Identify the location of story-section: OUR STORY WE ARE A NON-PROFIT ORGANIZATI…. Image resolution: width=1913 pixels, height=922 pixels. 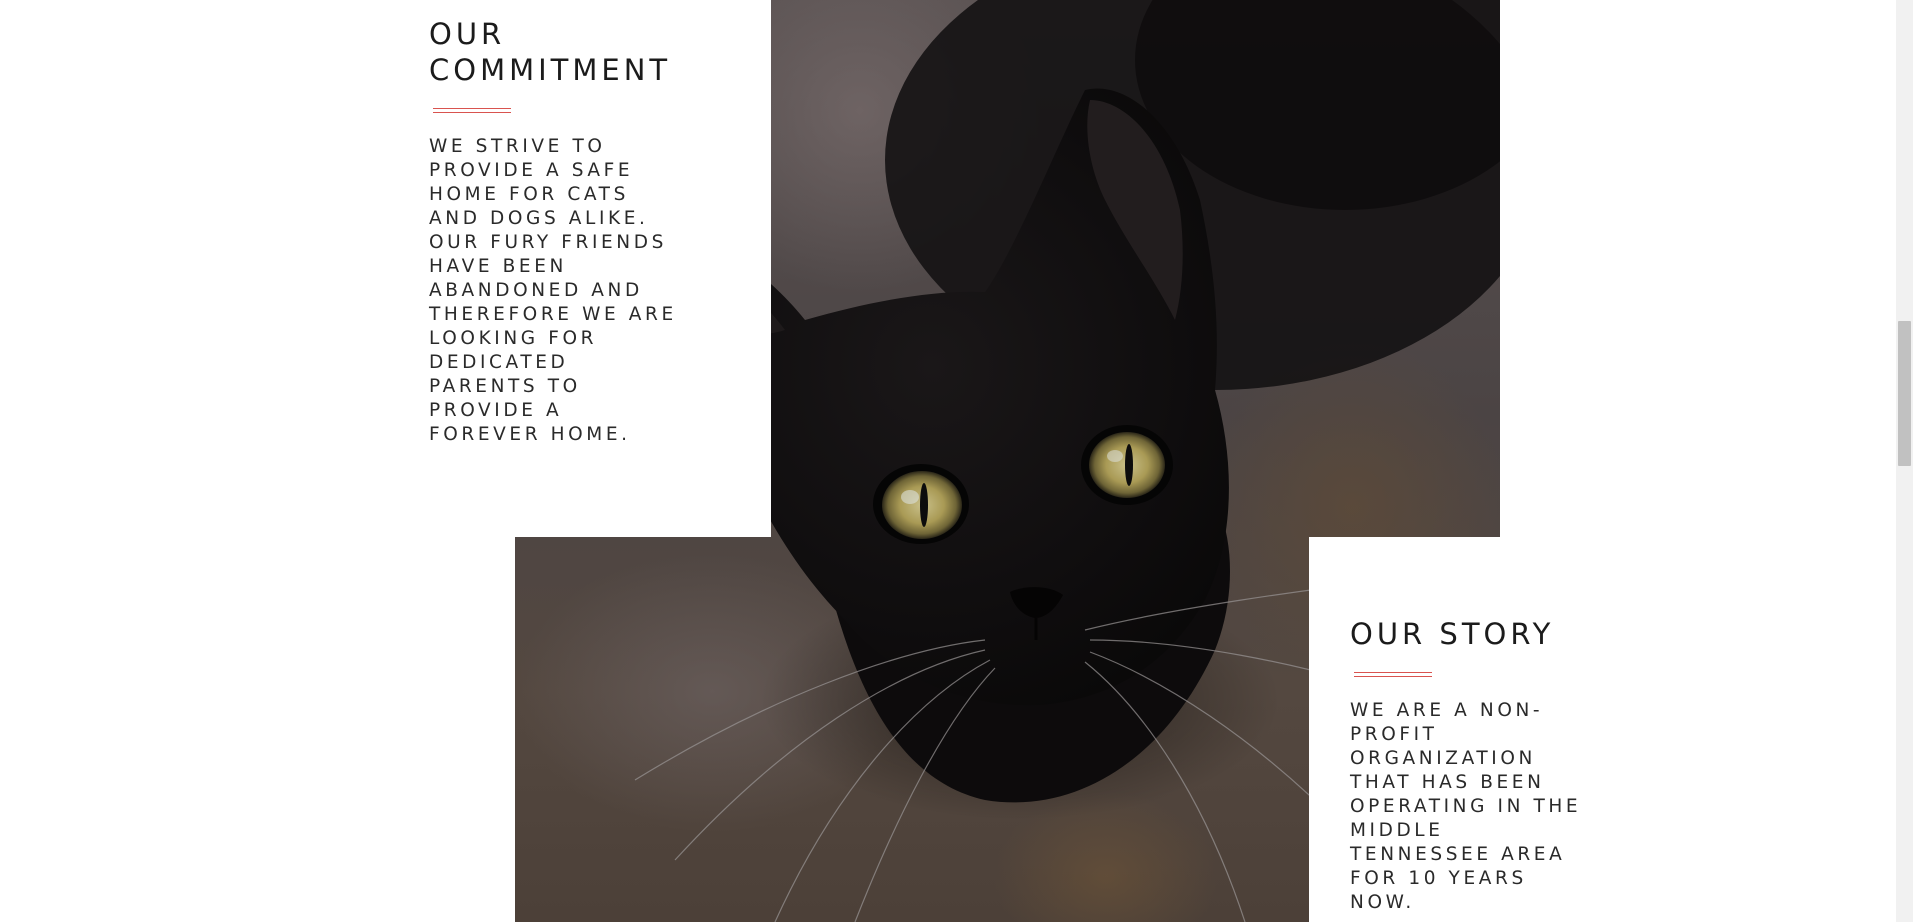
(1470, 765).